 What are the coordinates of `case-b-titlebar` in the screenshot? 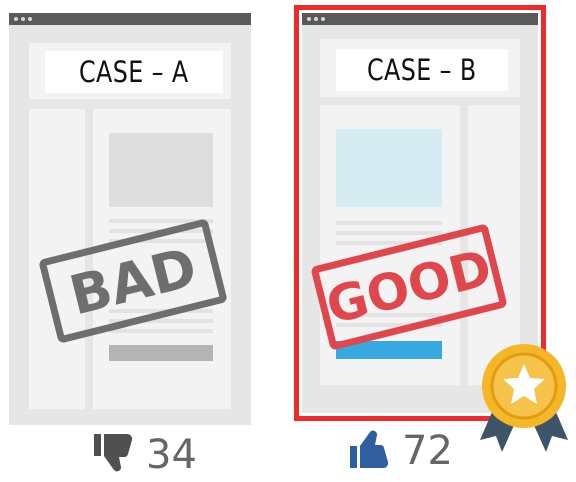 It's located at (420, 19).